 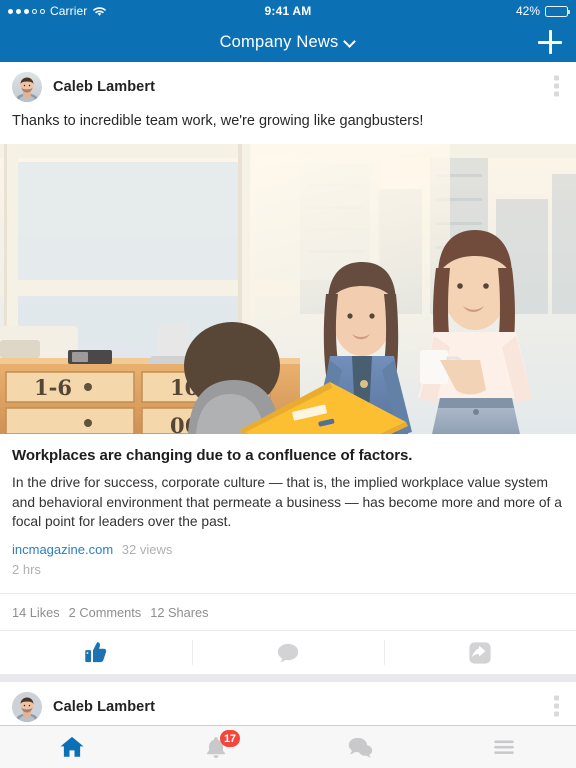 What do you see at coordinates (26, 569) in the screenshot?
I see `post-timestamp: 2 hrs` at bounding box center [26, 569].